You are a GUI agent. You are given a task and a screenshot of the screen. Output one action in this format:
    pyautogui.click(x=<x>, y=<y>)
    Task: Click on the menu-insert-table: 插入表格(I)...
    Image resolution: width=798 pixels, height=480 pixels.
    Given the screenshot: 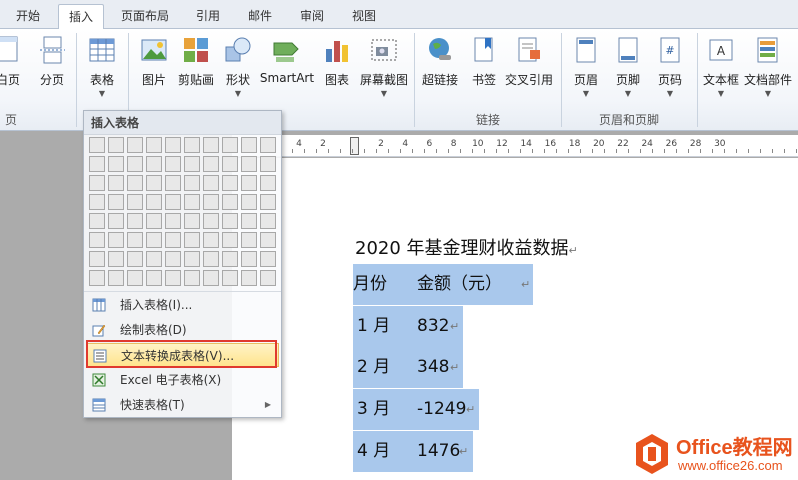 What is the action you would take?
    pyautogui.click(x=182, y=305)
    